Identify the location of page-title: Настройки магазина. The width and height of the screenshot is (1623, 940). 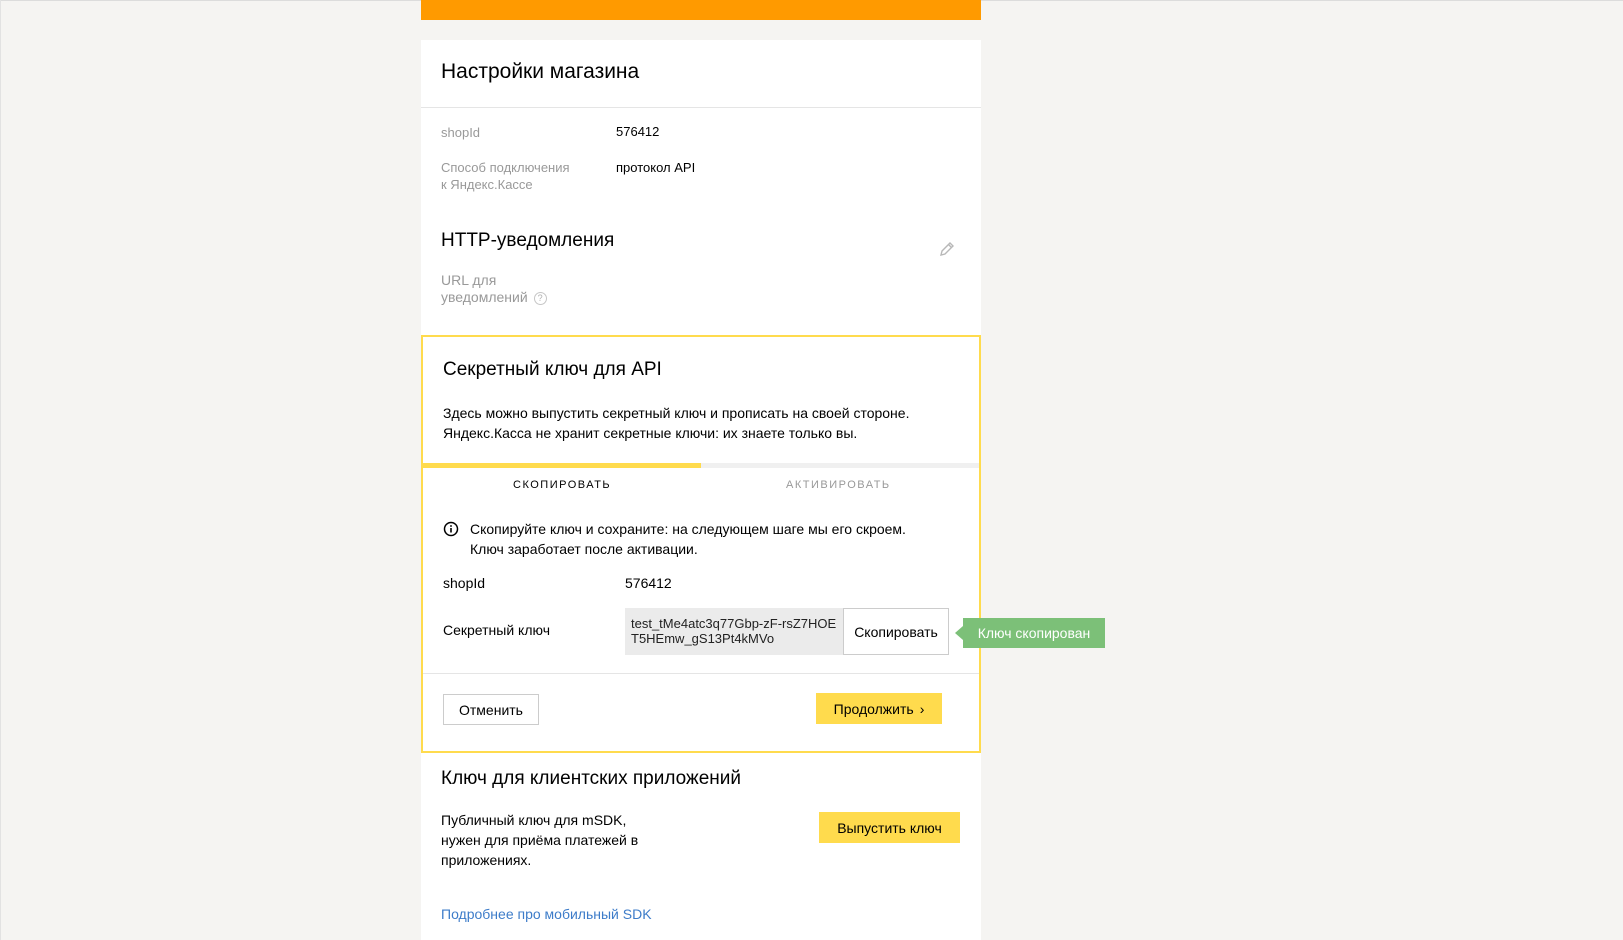
(540, 71).